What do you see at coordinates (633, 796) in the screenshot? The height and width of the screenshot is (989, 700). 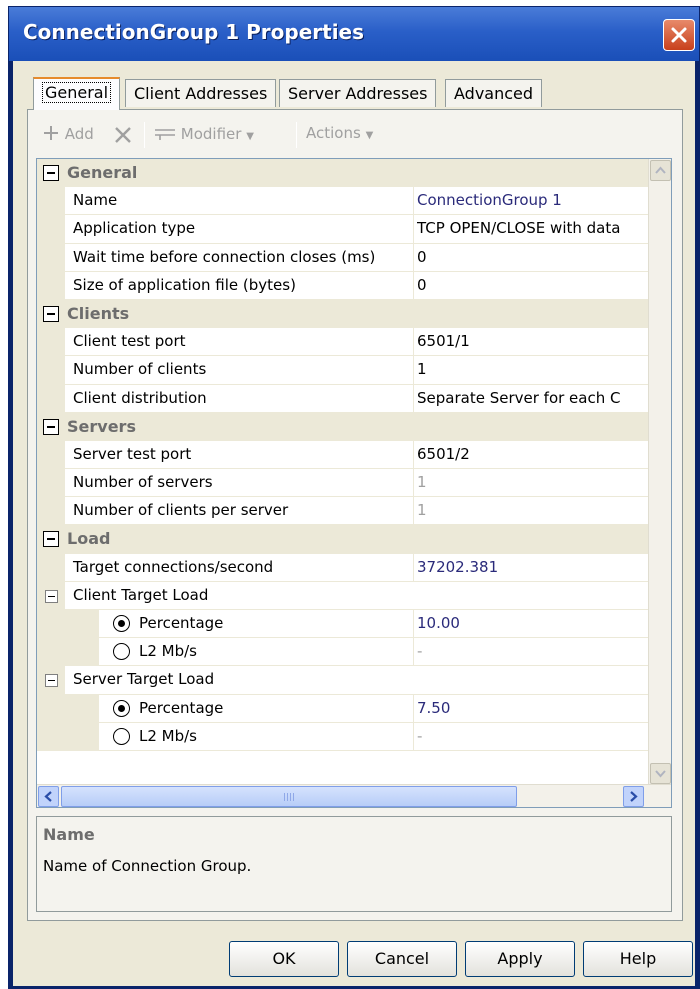 I see `scroll-right-button` at bounding box center [633, 796].